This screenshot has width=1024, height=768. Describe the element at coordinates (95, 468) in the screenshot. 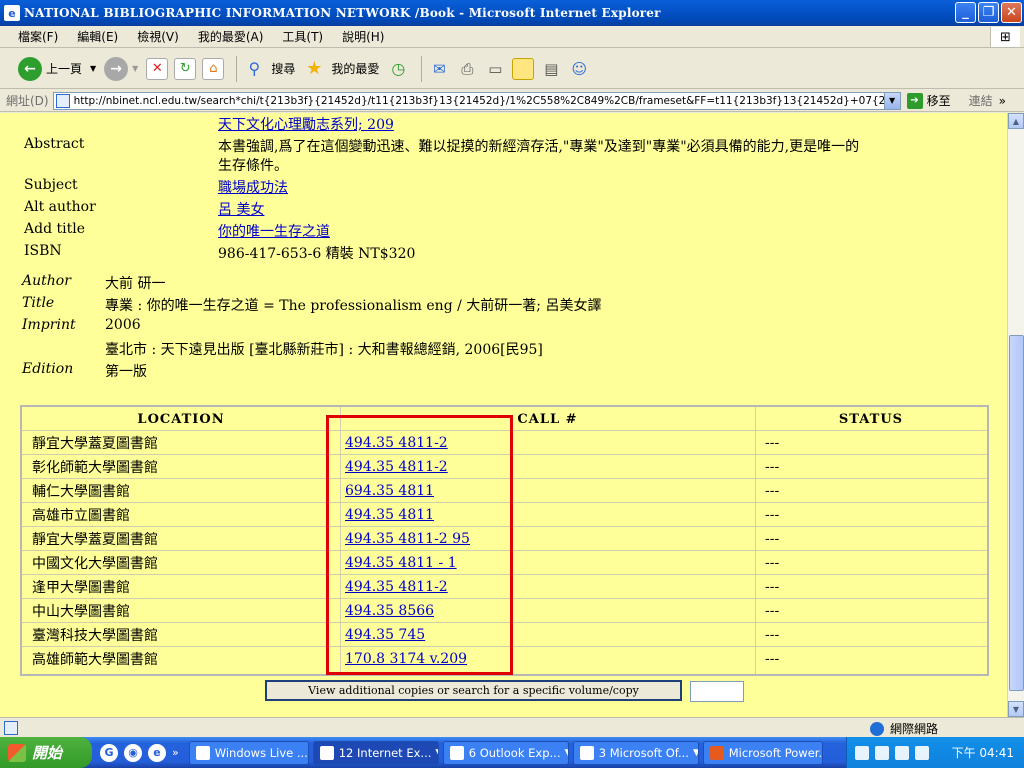

I see `location-cell: 彰化師範大學圖書館` at that location.